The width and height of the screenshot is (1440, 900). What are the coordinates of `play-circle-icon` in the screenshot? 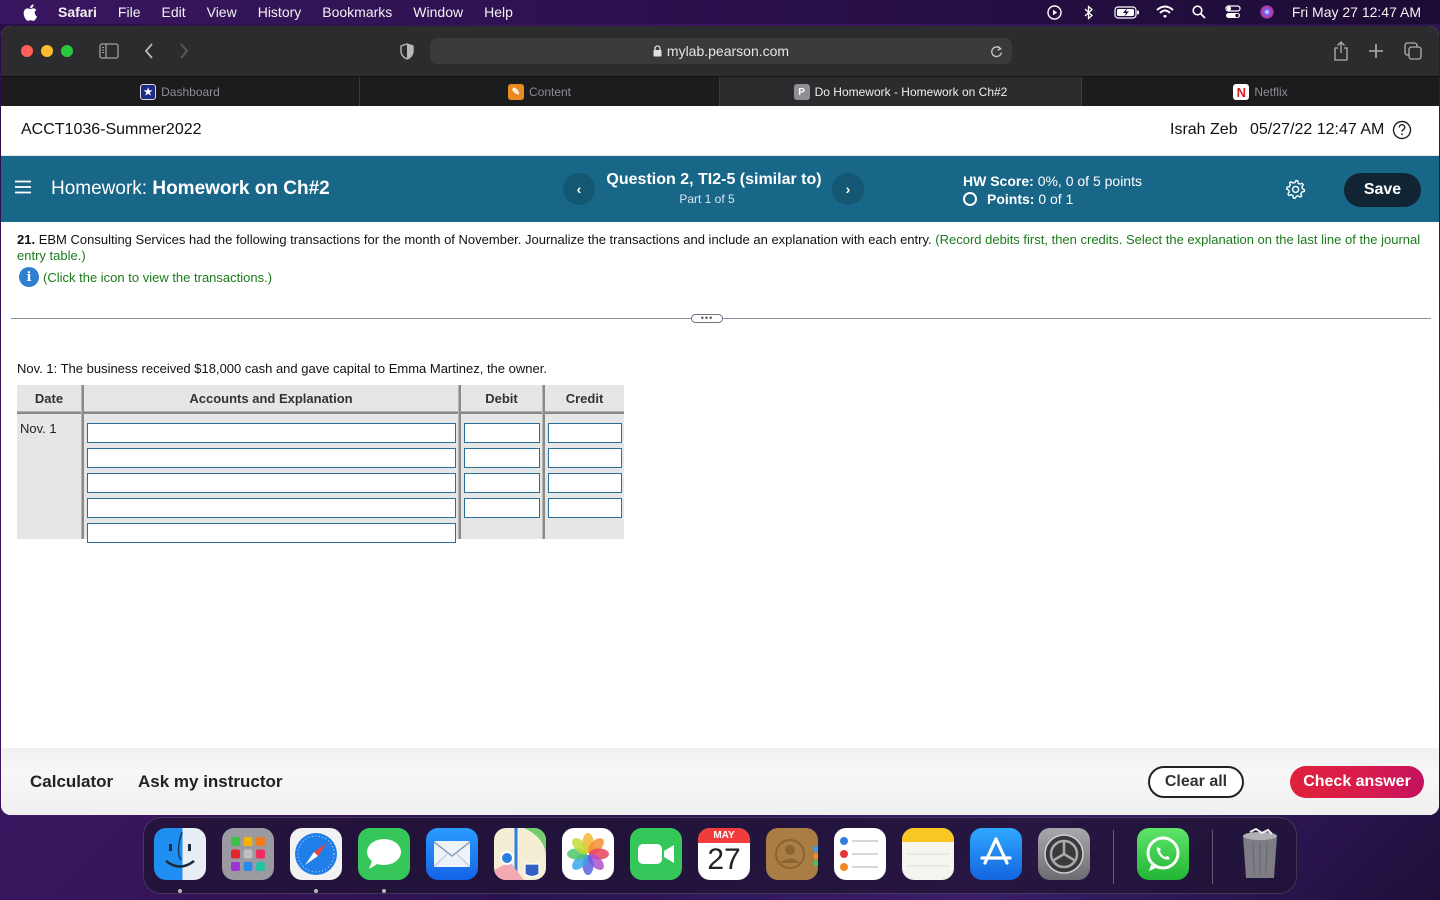 It's located at (1055, 12).